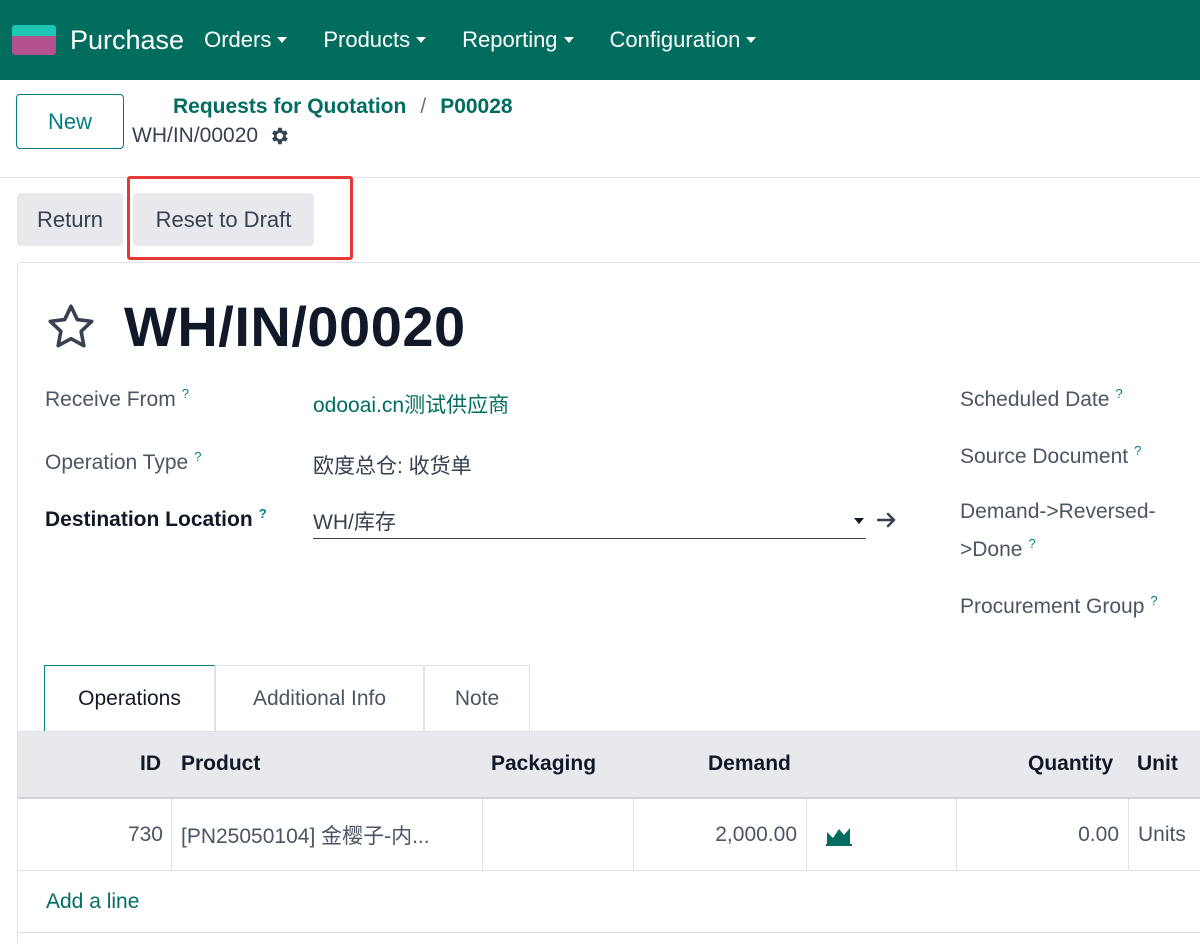 The width and height of the screenshot is (1200, 944). Describe the element at coordinates (543, 764) in the screenshot. I see `column-header-packaging: Packaging` at that location.